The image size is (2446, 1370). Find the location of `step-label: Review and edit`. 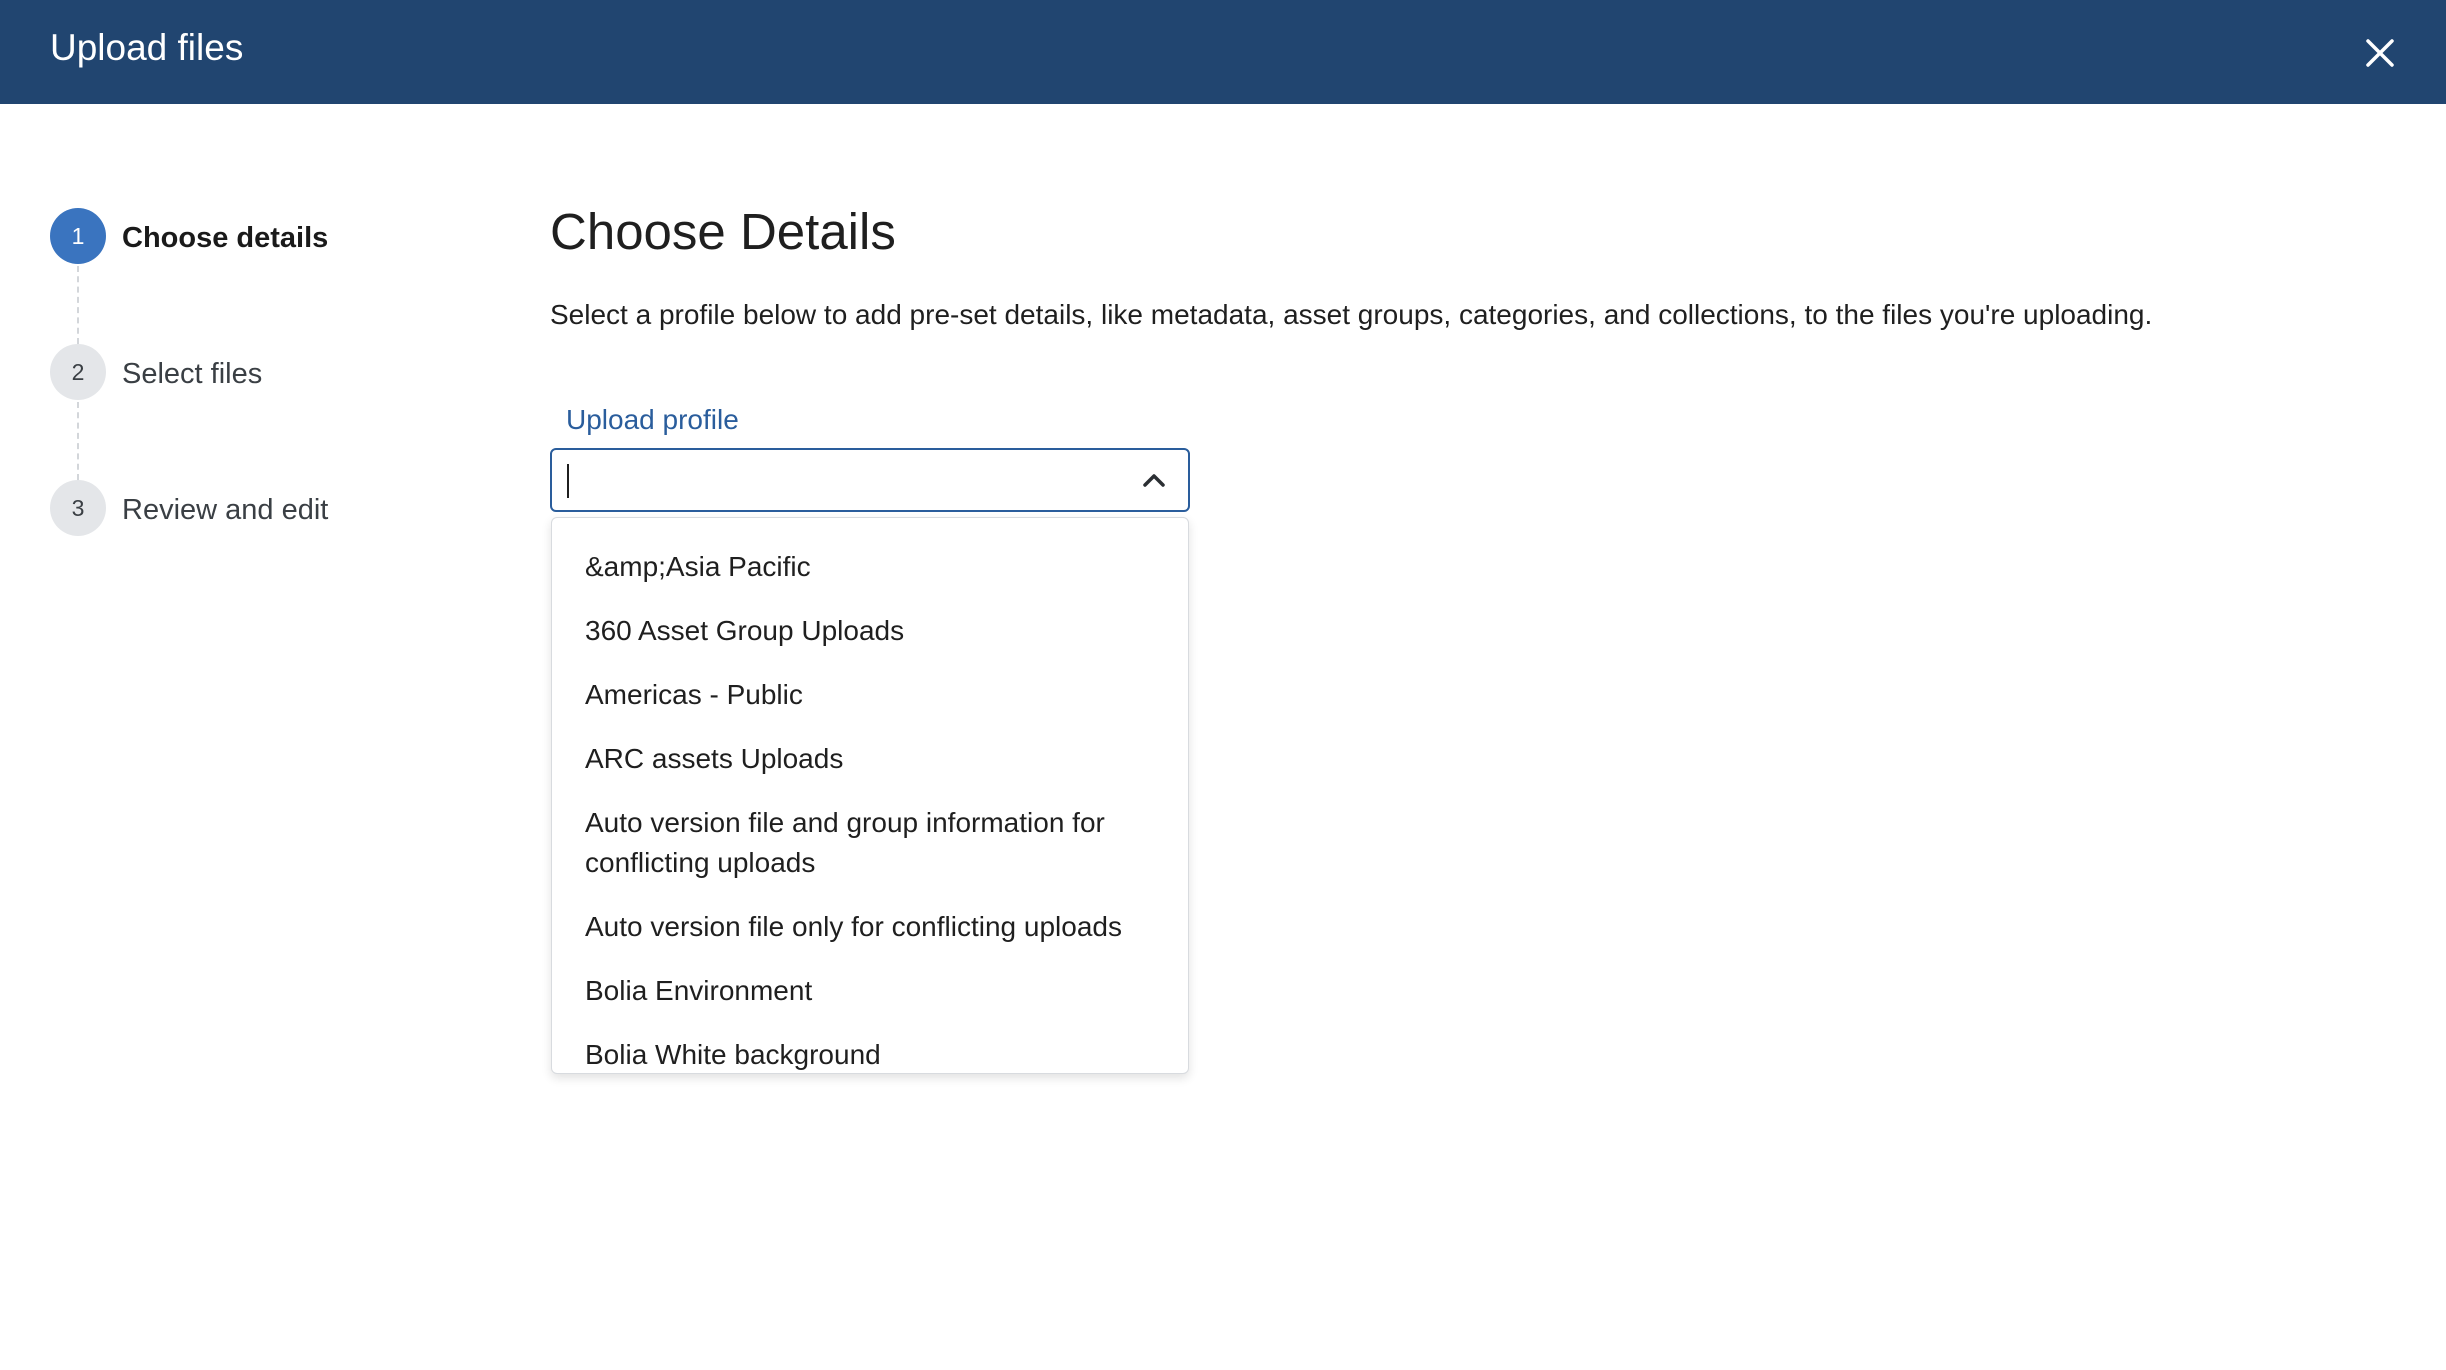

step-label: Review and edit is located at coordinates (225, 510).